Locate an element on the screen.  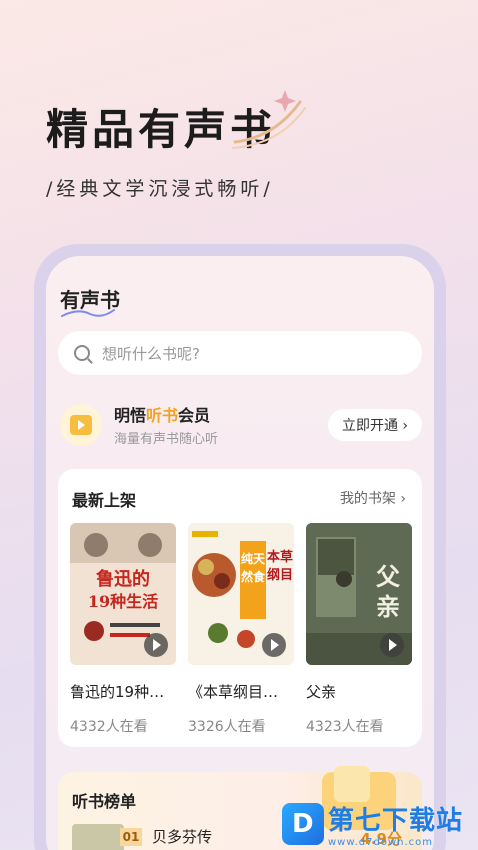
ranking-sheet-icon is located at coordinates (352, 784).